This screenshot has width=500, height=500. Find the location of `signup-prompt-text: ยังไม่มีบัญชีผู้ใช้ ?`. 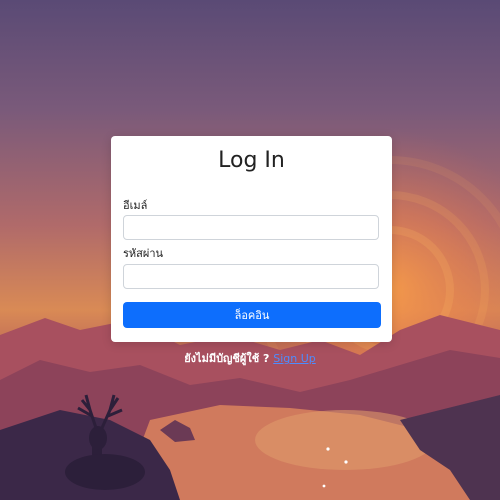

signup-prompt-text: ยังไม่มีบัญชีผู้ใช้ ? is located at coordinates (227, 358).